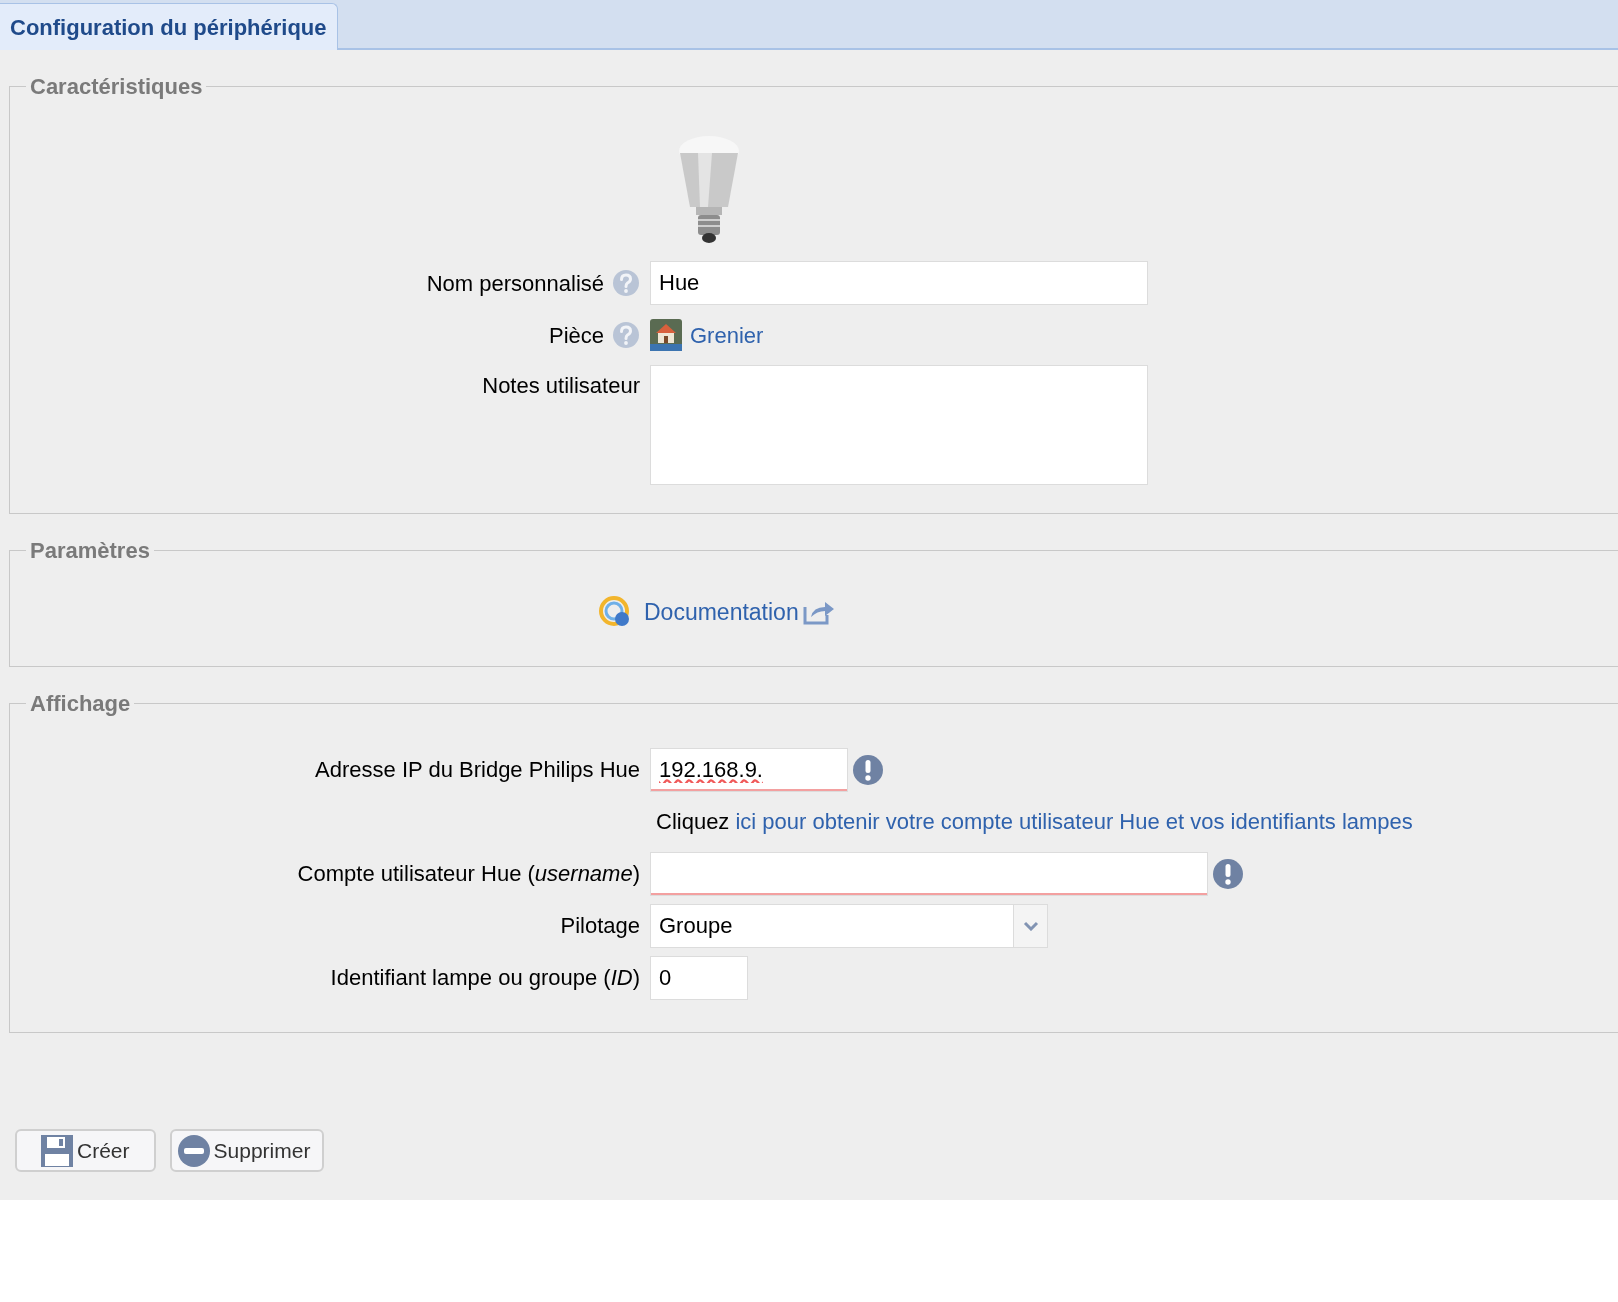 The image size is (1618, 1302). Describe the element at coordinates (485, 978) in the screenshot. I see `field-label: Identifiant lampe ou groupe (ID)` at that location.